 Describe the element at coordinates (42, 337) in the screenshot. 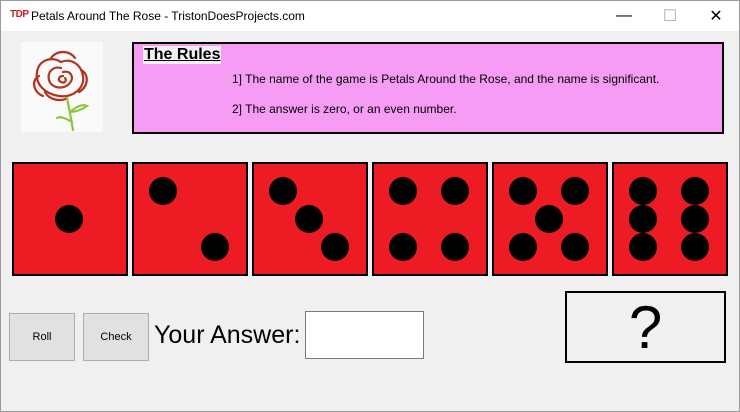

I see `roll-button: Roll` at that location.